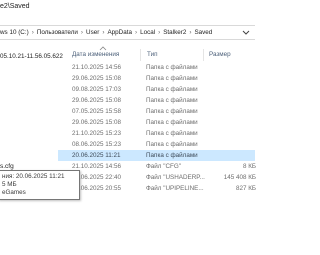 The image size is (320, 255). What do you see at coordinates (127, 7) in the screenshot?
I see `title-bar: e2\Saved` at bounding box center [127, 7].